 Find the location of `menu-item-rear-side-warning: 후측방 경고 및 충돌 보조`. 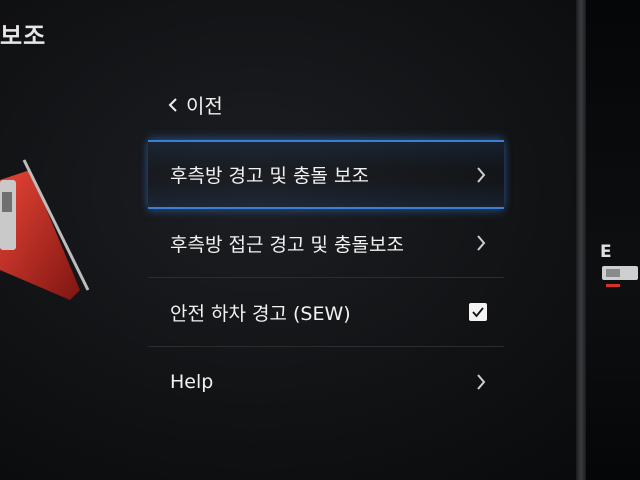

menu-item-rear-side-warning: 후측방 경고 및 충돌 보조 is located at coordinates (326, 174).